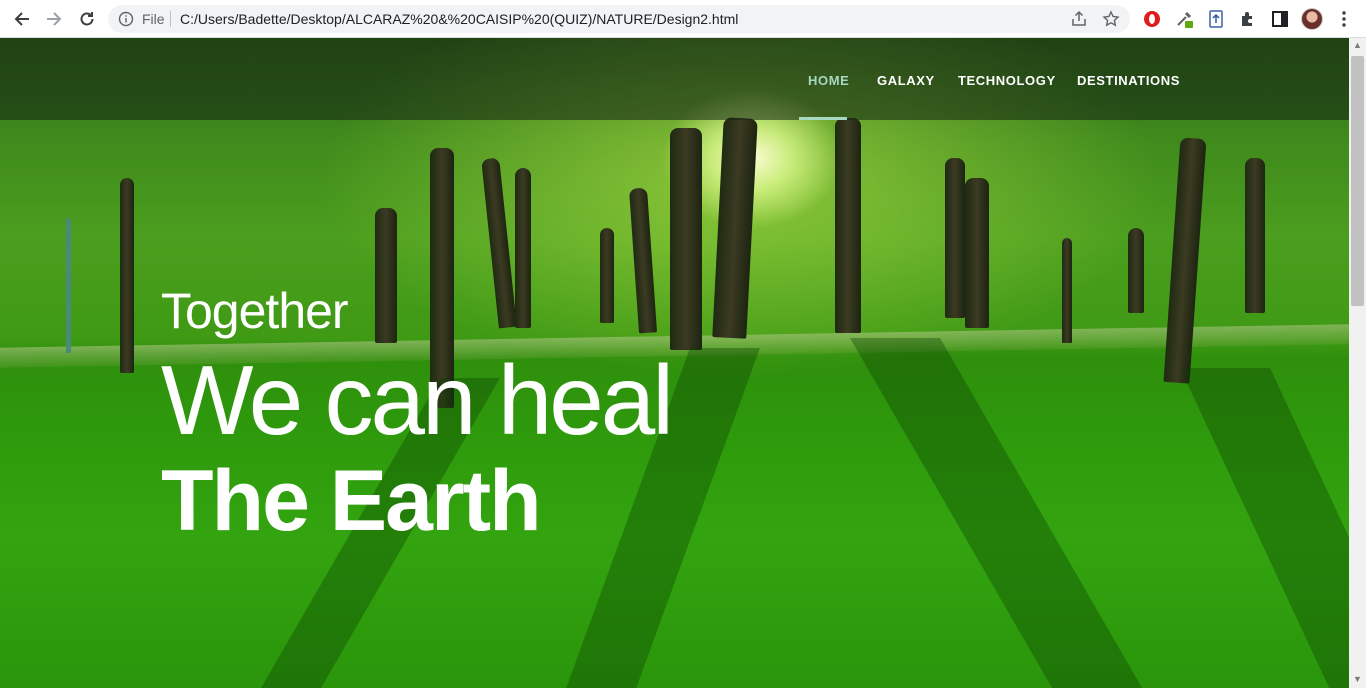 The image size is (1366, 688). I want to click on hero-line-together: Together, so click(255, 311).